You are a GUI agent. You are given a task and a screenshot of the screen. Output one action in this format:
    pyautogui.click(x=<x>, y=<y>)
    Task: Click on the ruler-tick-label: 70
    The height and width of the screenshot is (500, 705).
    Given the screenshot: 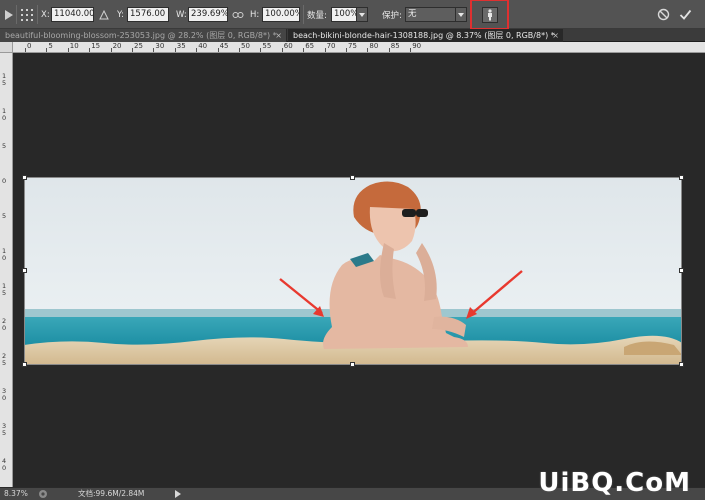 What is the action you would take?
    pyautogui.click(x=331, y=46)
    